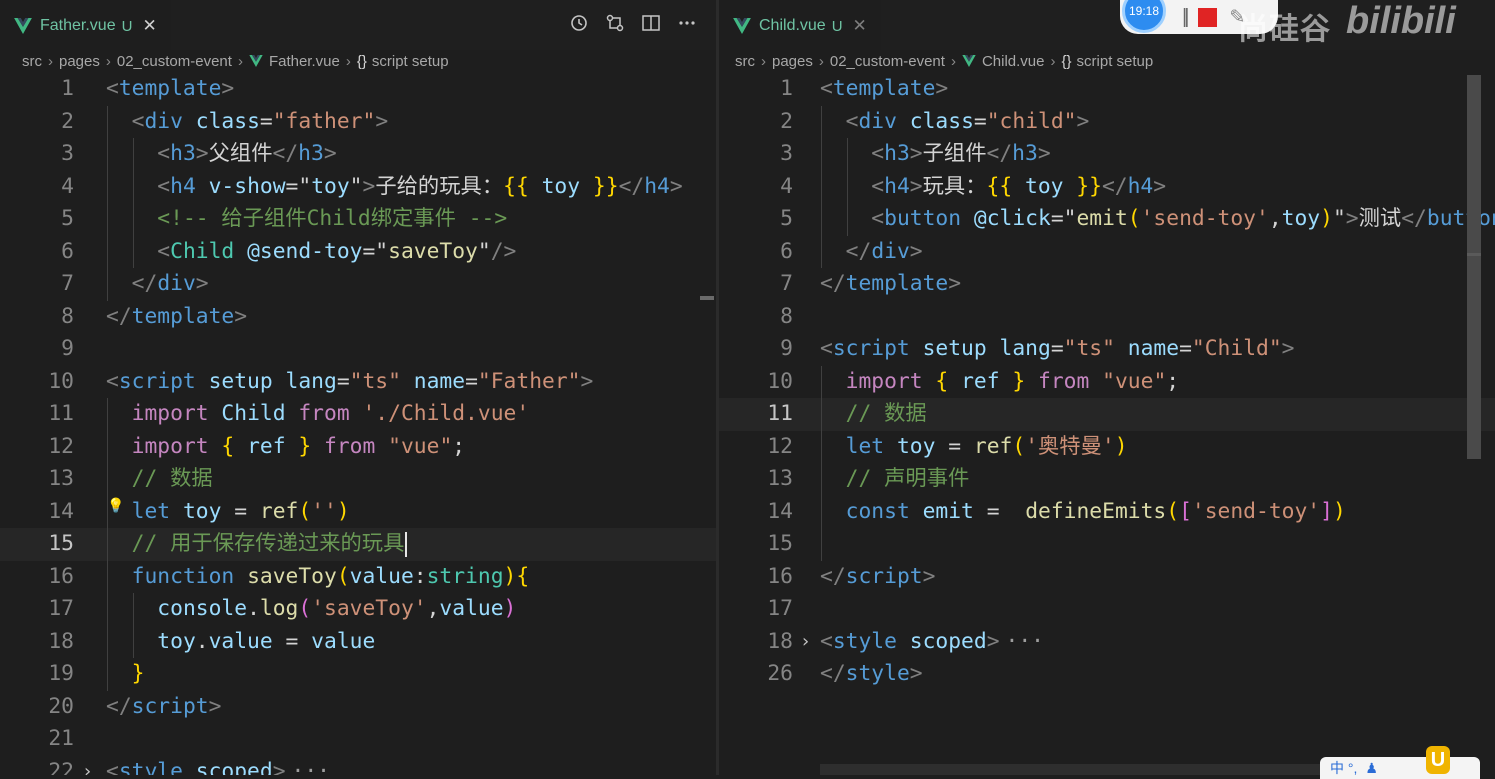 Image resolution: width=1495 pixels, height=779 pixels. I want to click on code-text: </div>, so click(871, 252).